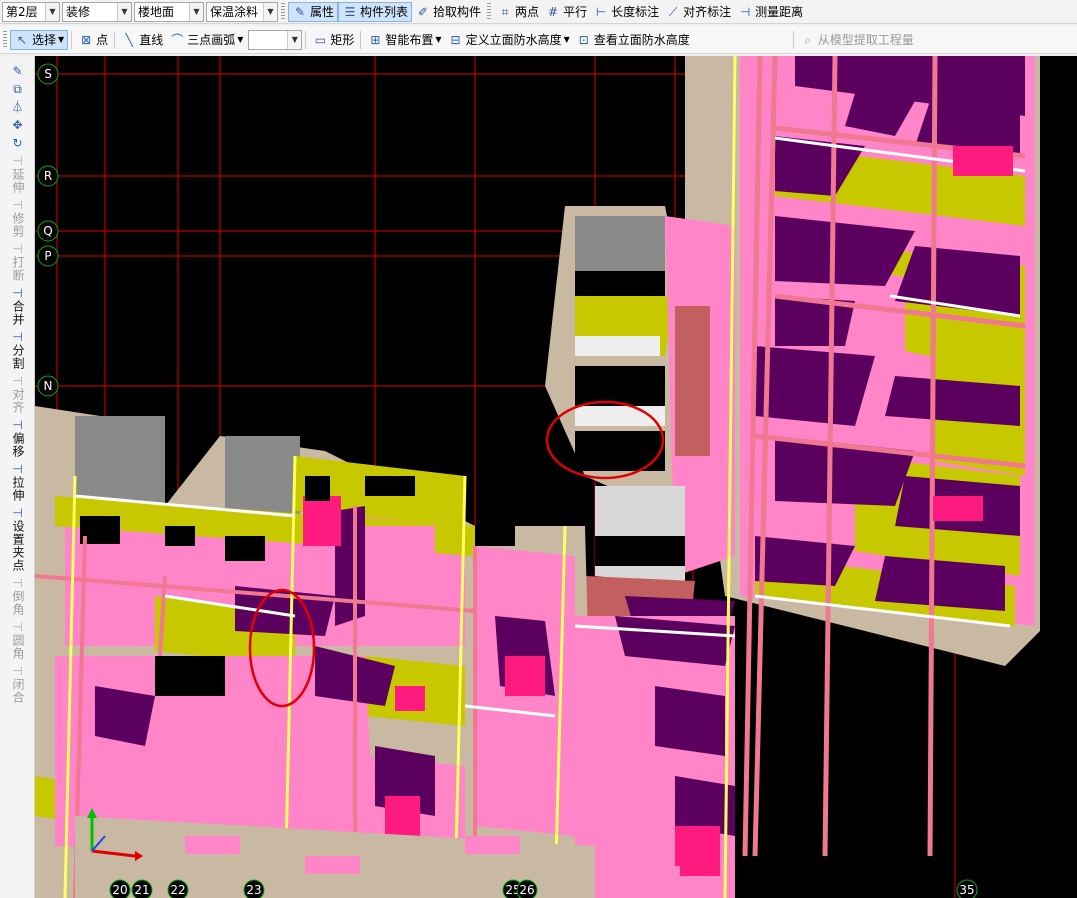  I want to click on properties-button: ✎ 属性, so click(313, 11).